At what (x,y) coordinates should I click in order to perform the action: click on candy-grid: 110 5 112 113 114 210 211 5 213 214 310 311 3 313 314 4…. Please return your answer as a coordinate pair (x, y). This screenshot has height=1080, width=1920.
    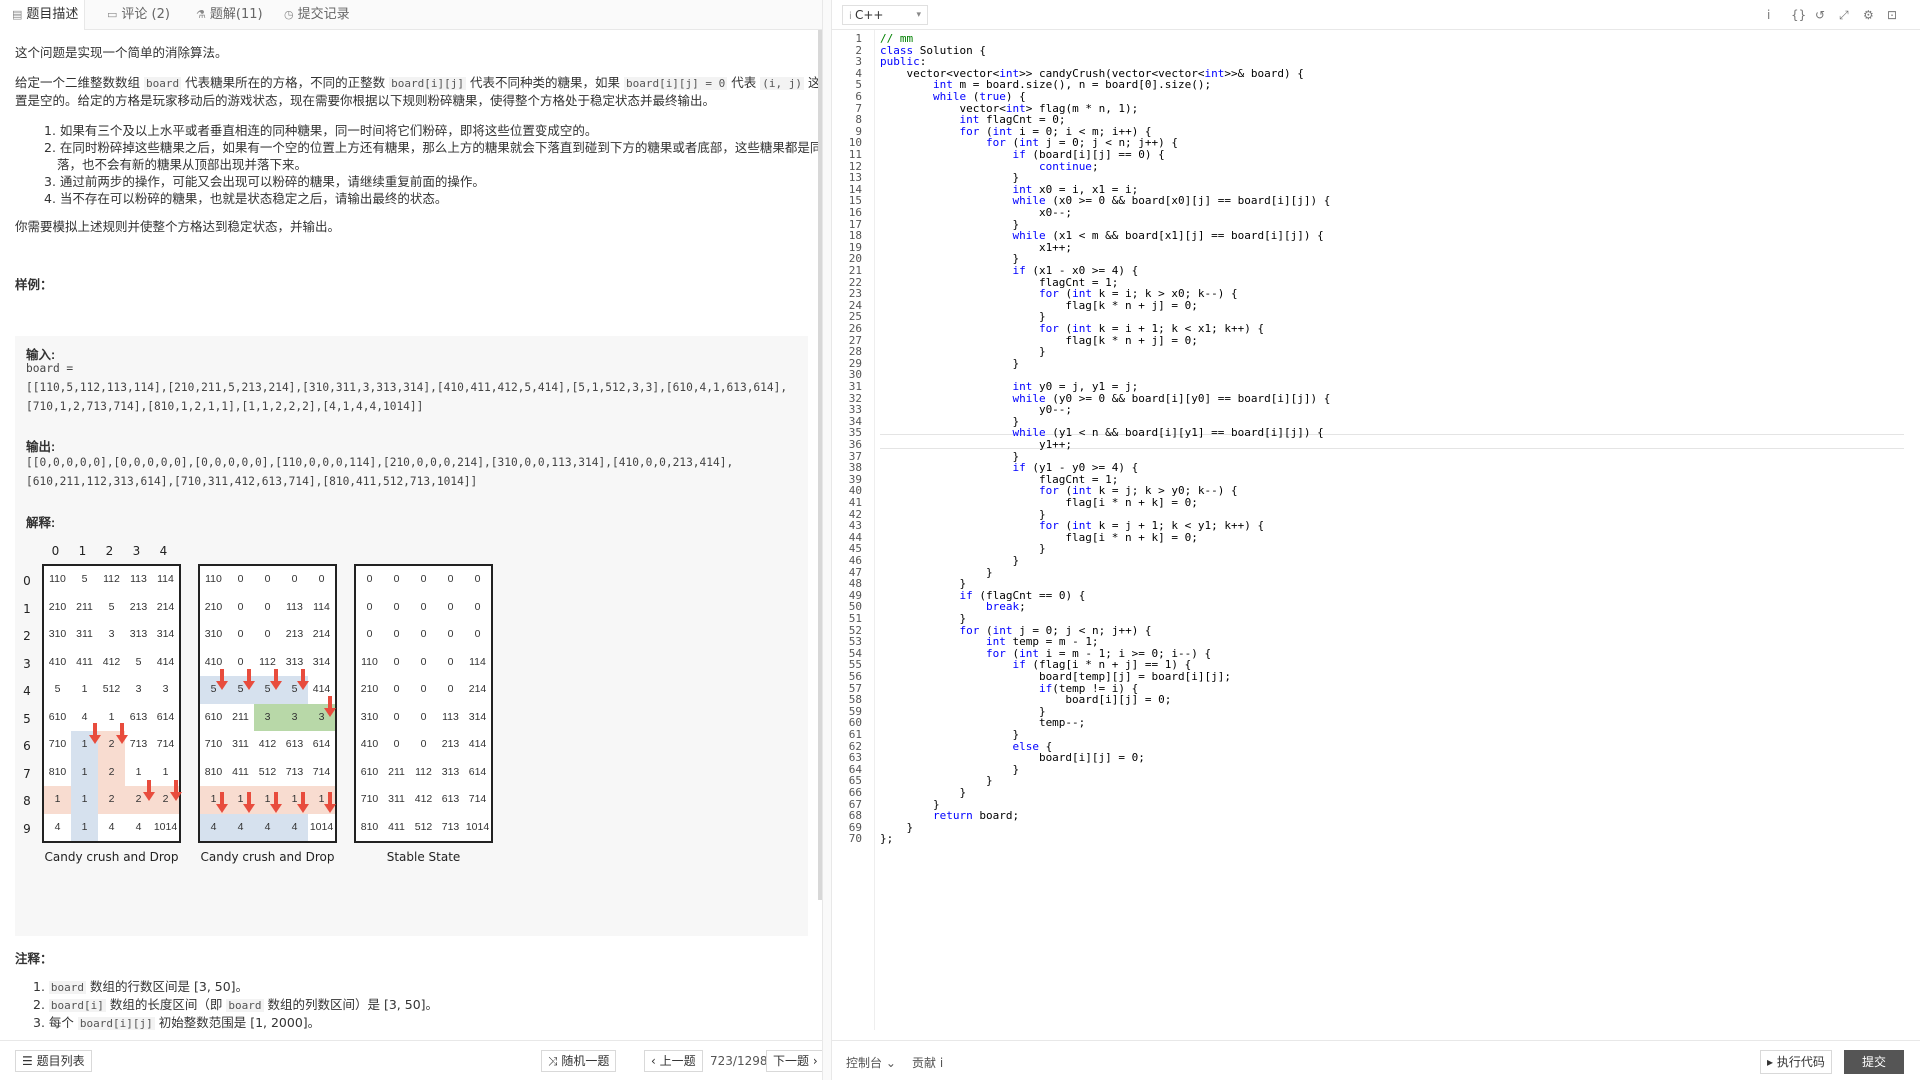
    Looking at the image, I should click on (111, 703).